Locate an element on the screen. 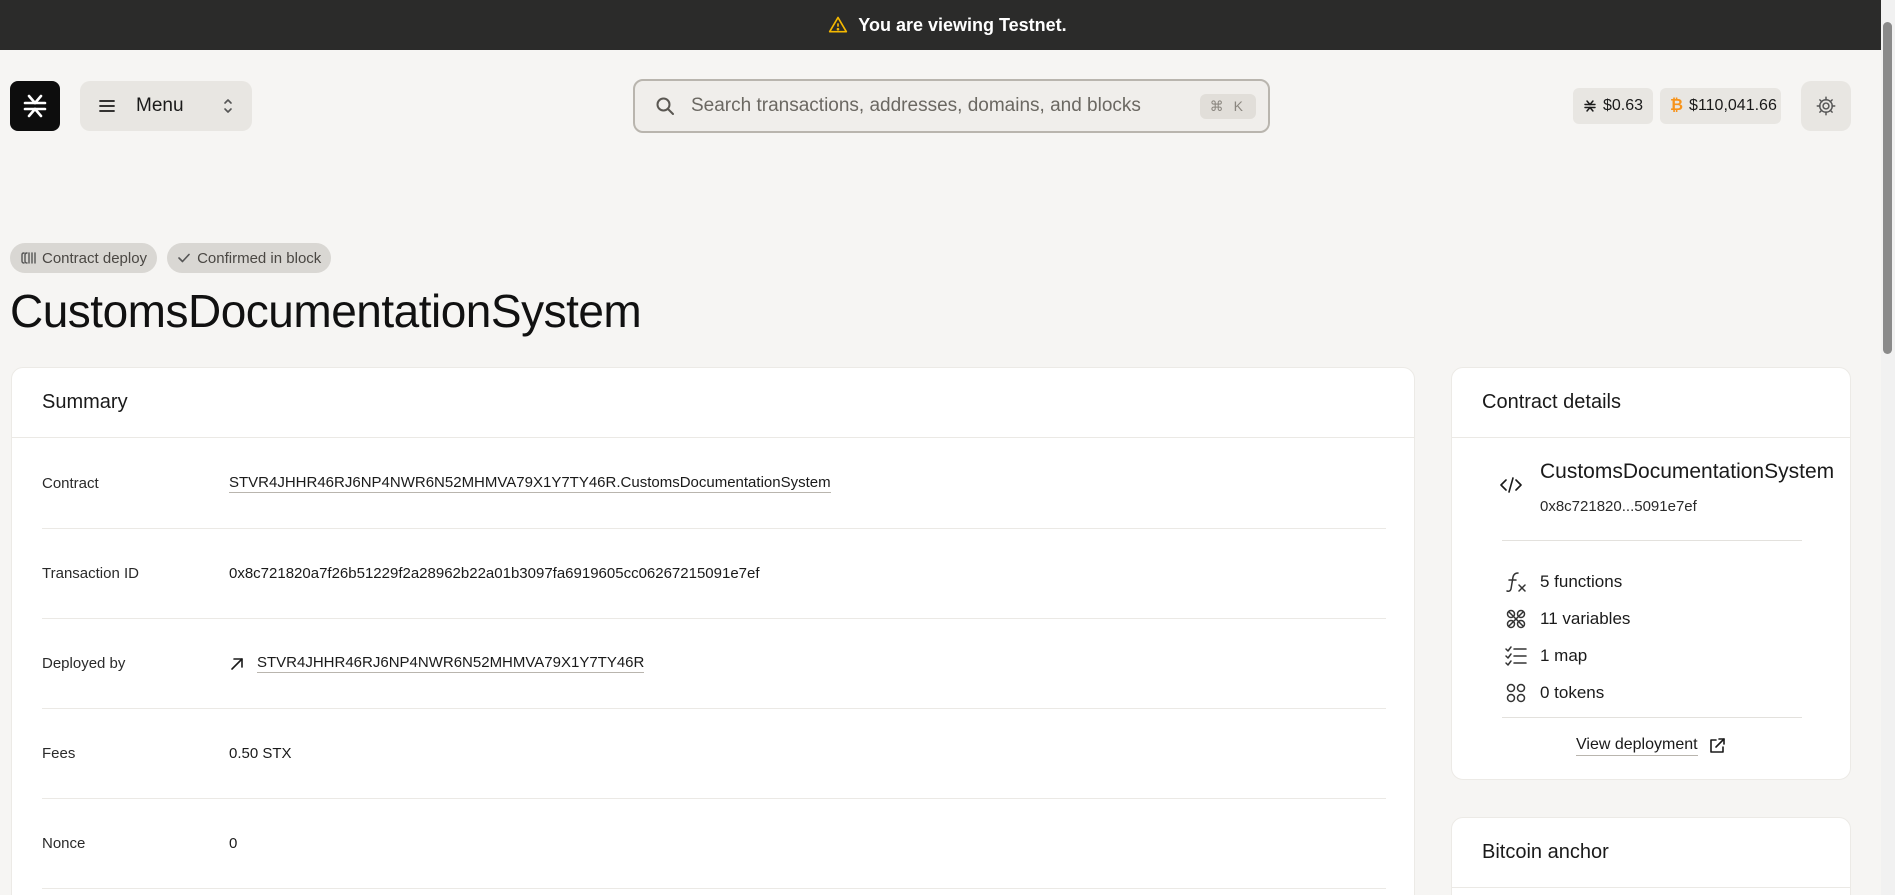  stat-label: 11 variables is located at coordinates (1585, 618).